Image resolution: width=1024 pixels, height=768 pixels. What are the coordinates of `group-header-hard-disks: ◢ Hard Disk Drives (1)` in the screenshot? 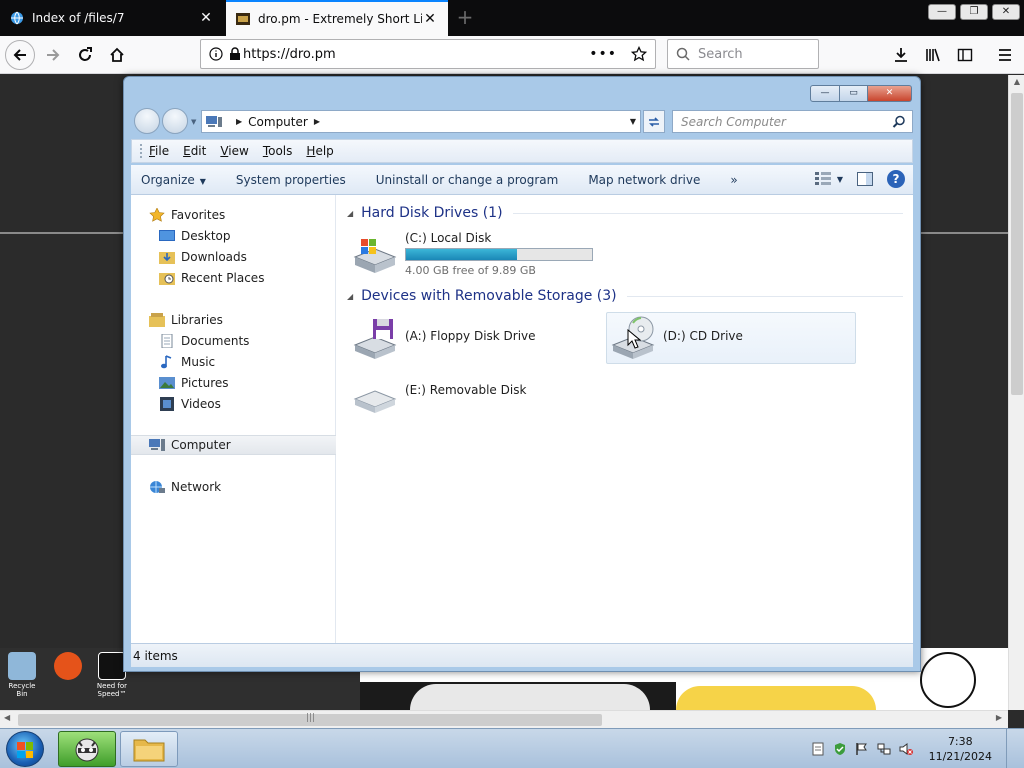 It's located at (625, 213).